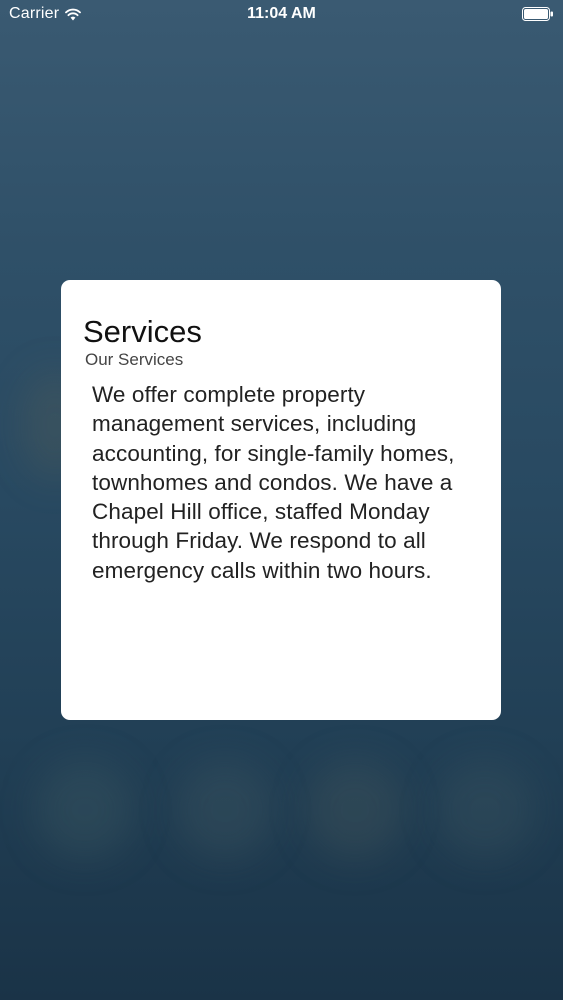 Image resolution: width=563 pixels, height=1000 pixels. Describe the element at coordinates (537, 14) in the screenshot. I see `battery-icon` at that location.